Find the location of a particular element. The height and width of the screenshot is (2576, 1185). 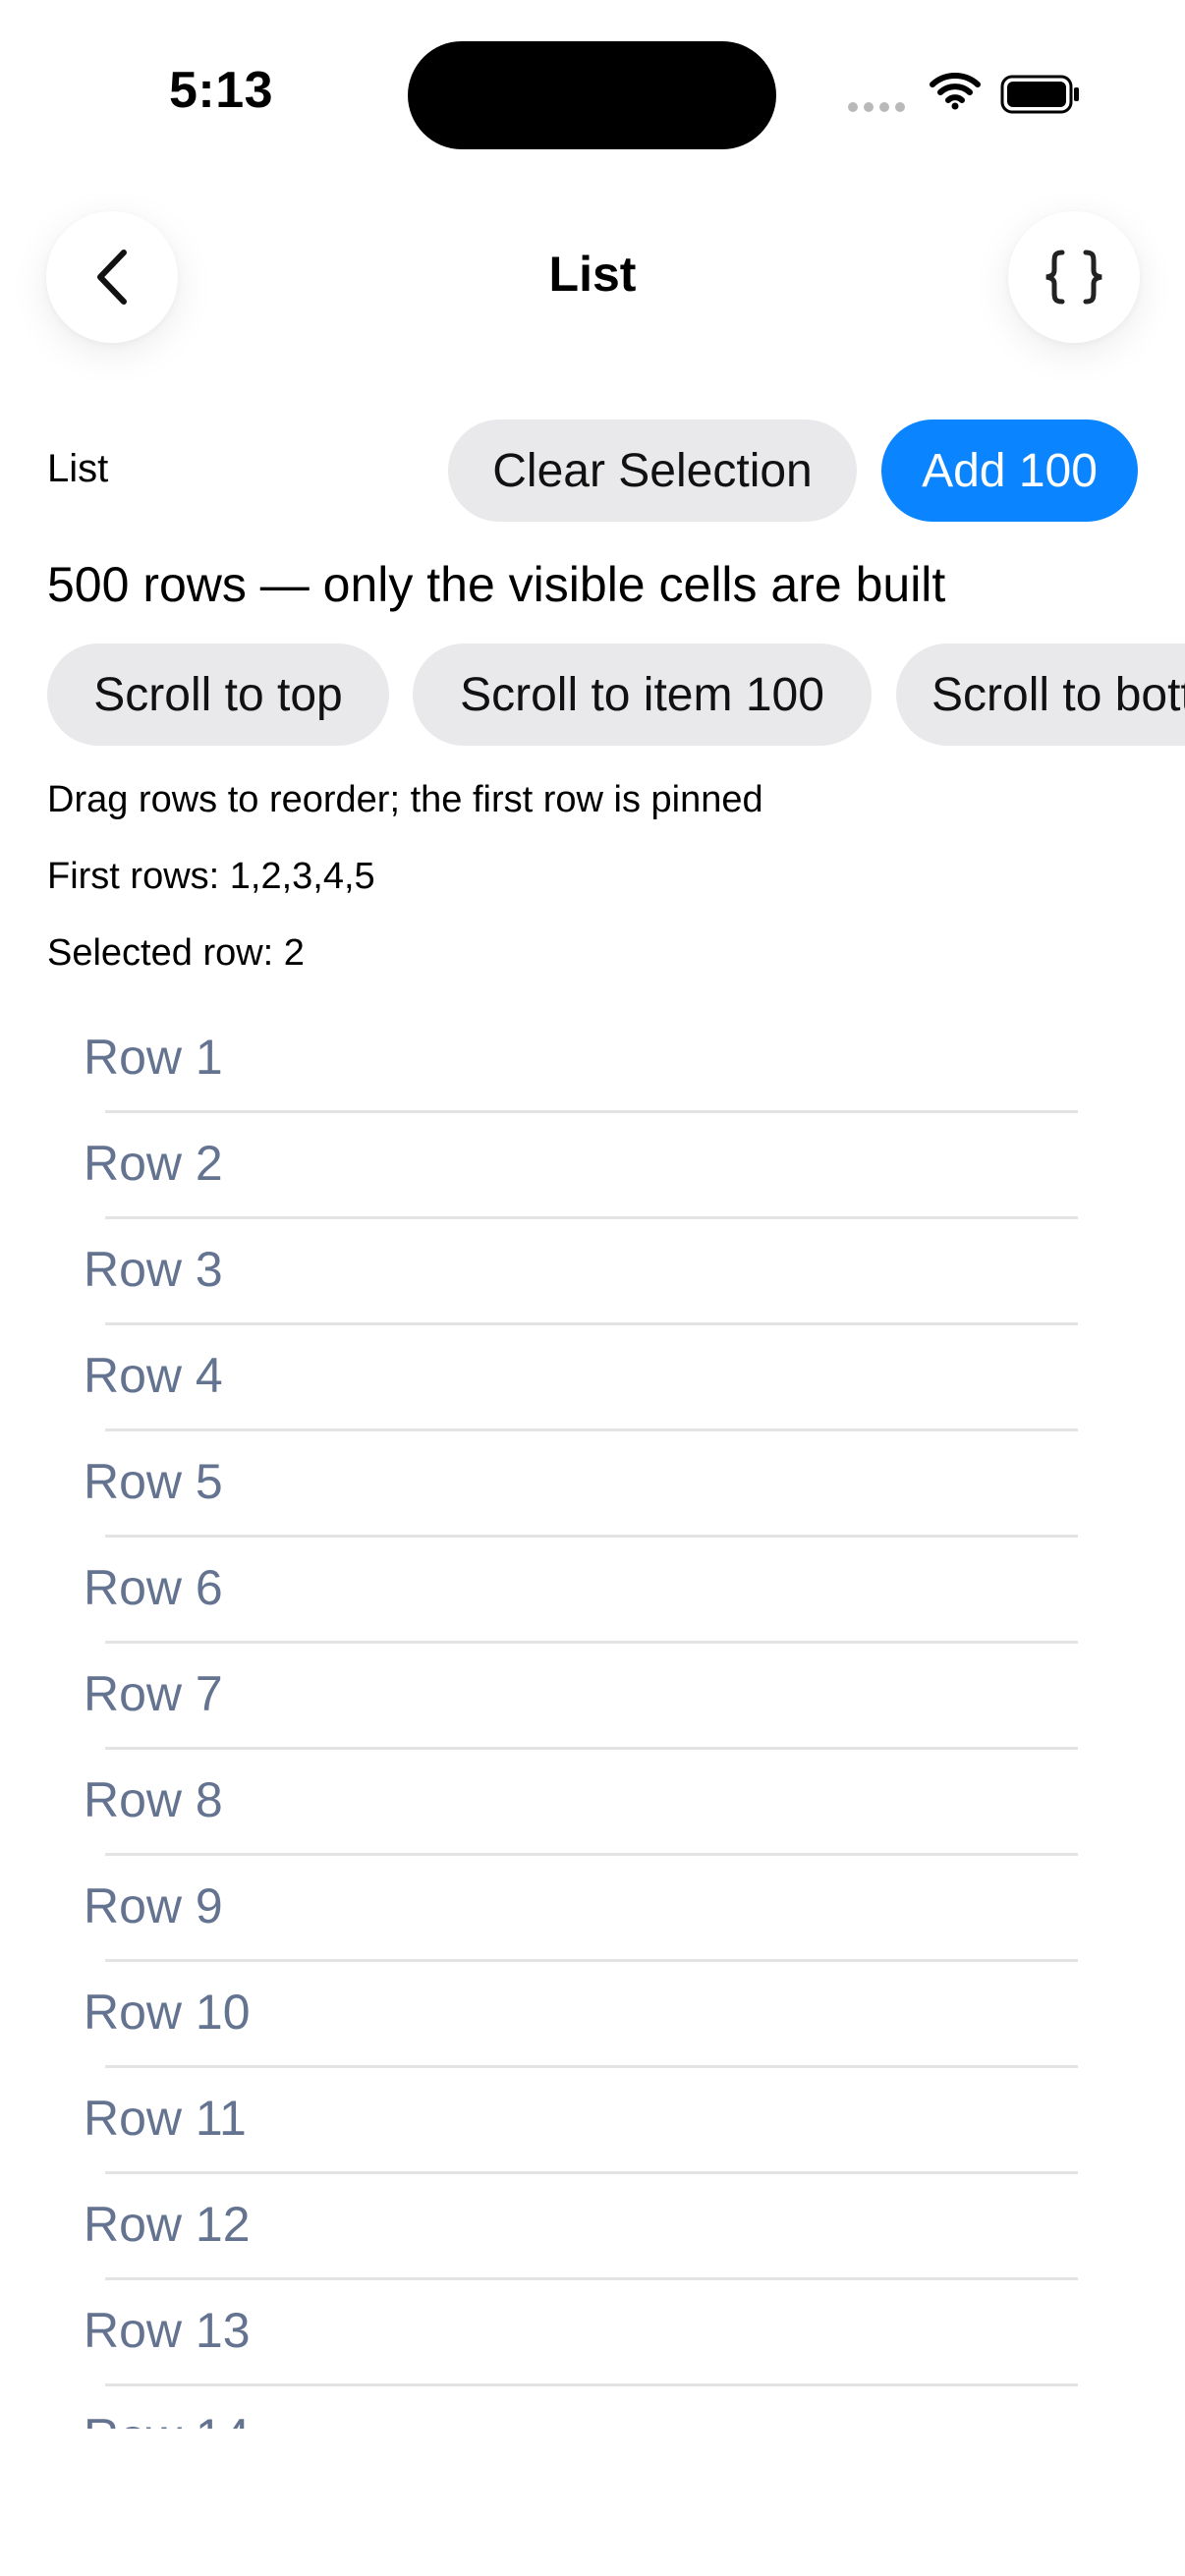

row-label: Row 4 is located at coordinates (153, 1375).